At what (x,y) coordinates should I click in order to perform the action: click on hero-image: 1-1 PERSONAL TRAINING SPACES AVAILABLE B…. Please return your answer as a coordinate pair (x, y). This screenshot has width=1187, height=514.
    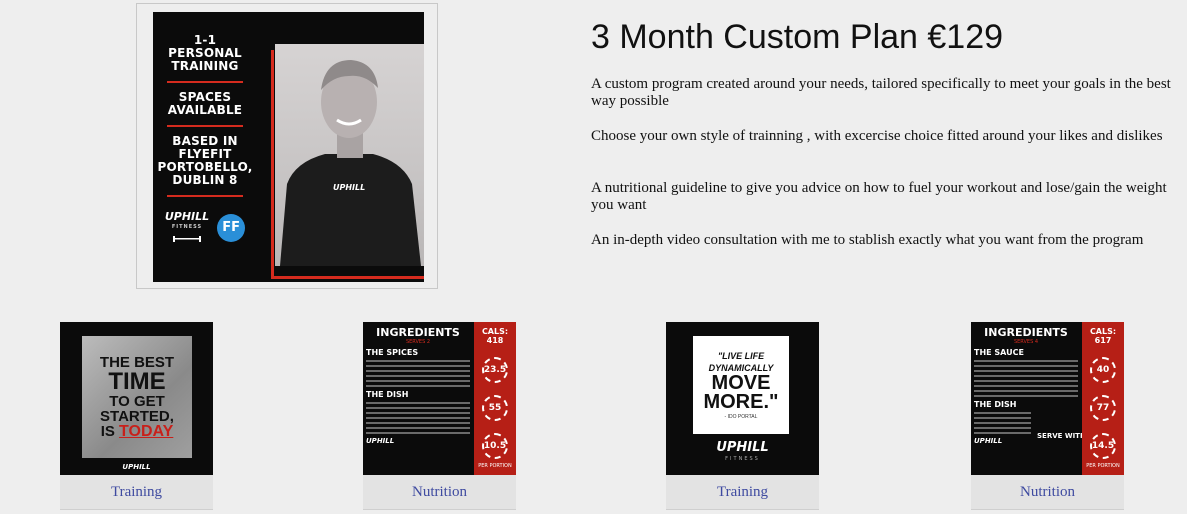
    Looking at the image, I should click on (288, 147).